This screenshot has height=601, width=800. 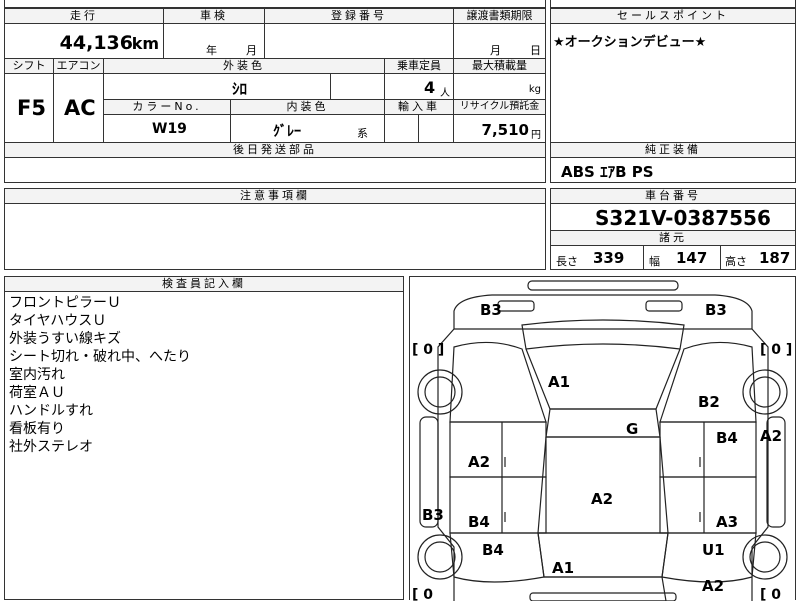 I want to click on caution-cell, so click(x=275, y=236).